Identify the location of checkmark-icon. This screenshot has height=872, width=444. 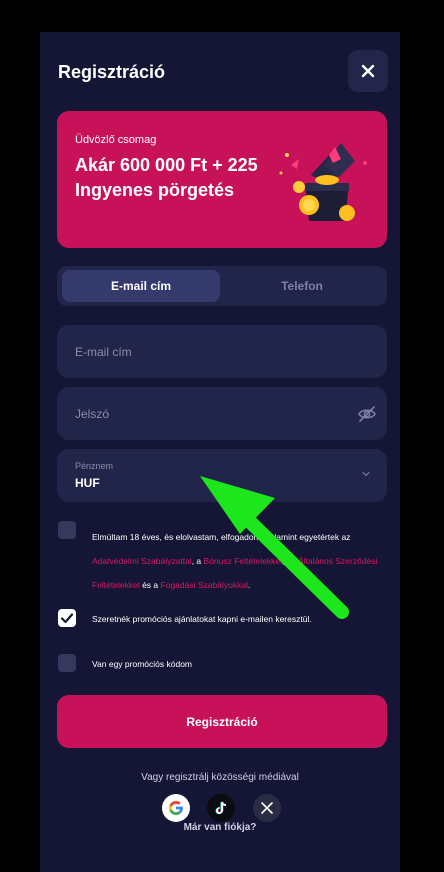
(67, 618).